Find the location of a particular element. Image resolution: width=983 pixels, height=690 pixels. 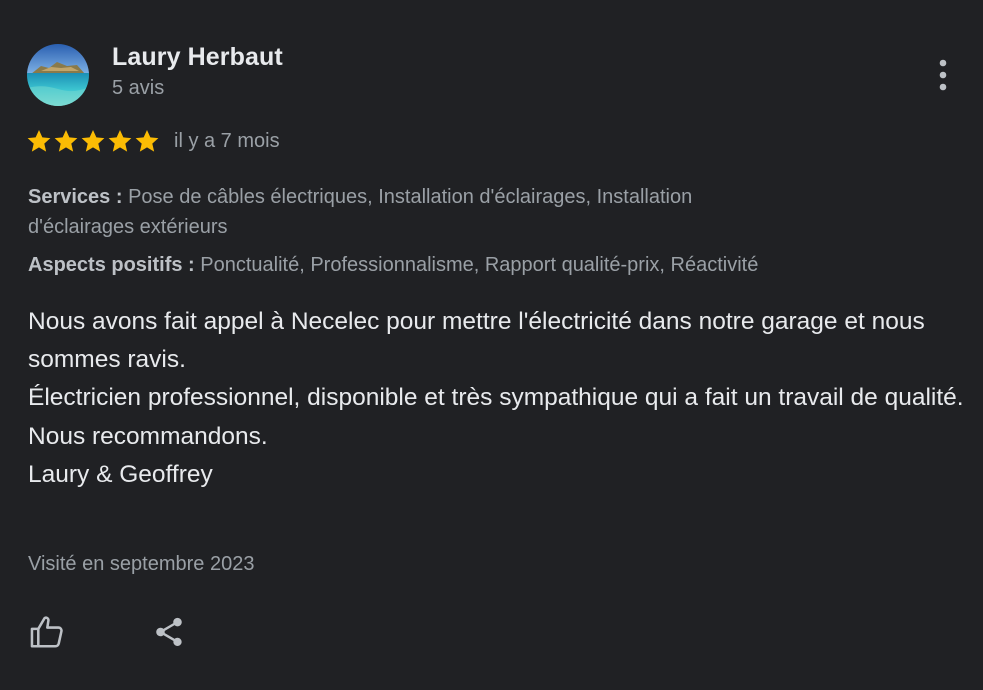

more-options-button is located at coordinates (943, 75).